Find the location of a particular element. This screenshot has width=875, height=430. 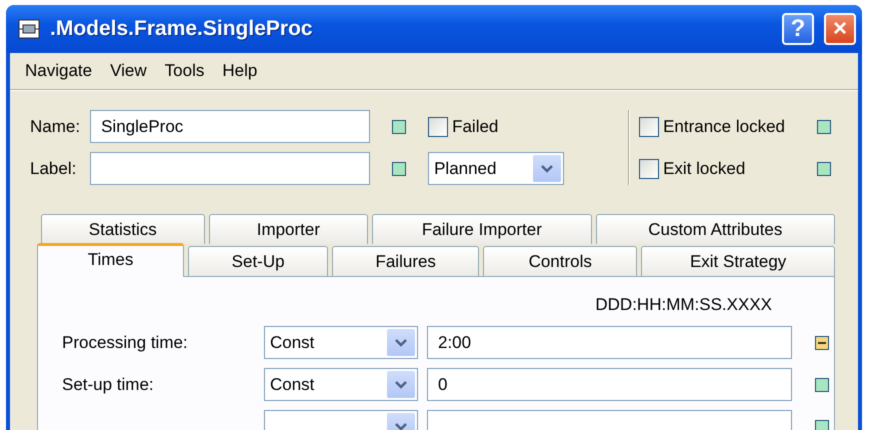

time-label: Set-up time: is located at coordinates (108, 384).